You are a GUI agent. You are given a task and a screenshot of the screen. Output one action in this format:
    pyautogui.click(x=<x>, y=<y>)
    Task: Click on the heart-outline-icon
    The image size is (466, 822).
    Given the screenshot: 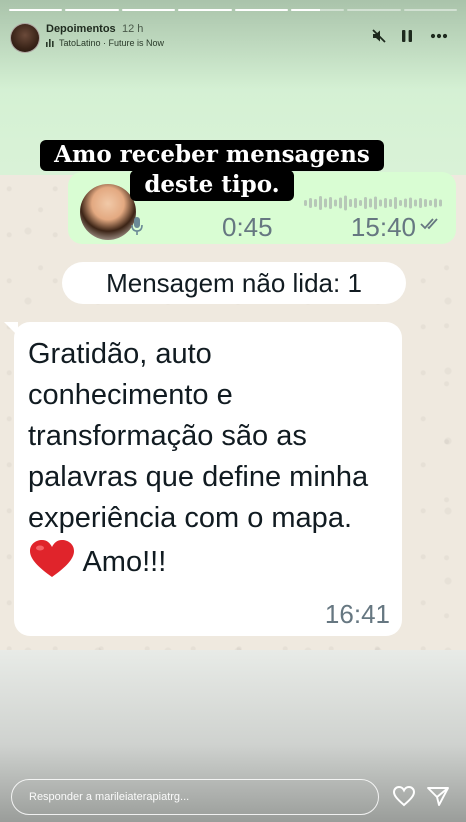 What is the action you would take?
    pyautogui.click(x=404, y=796)
    